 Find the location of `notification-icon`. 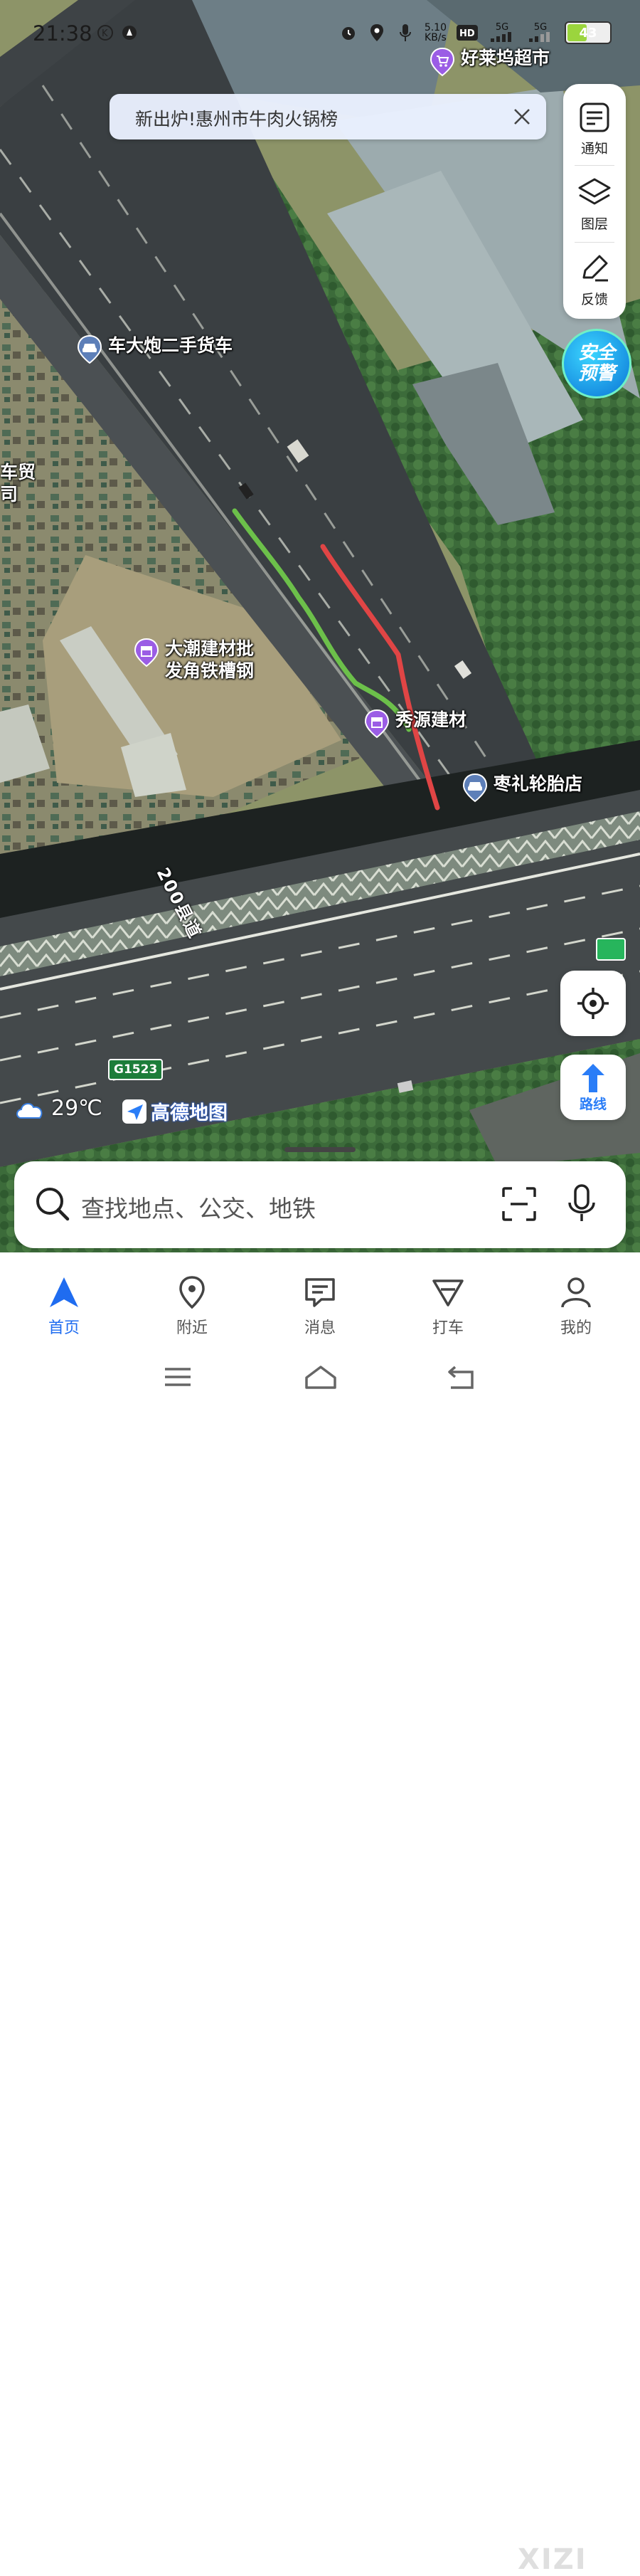

notification-icon is located at coordinates (594, 117).